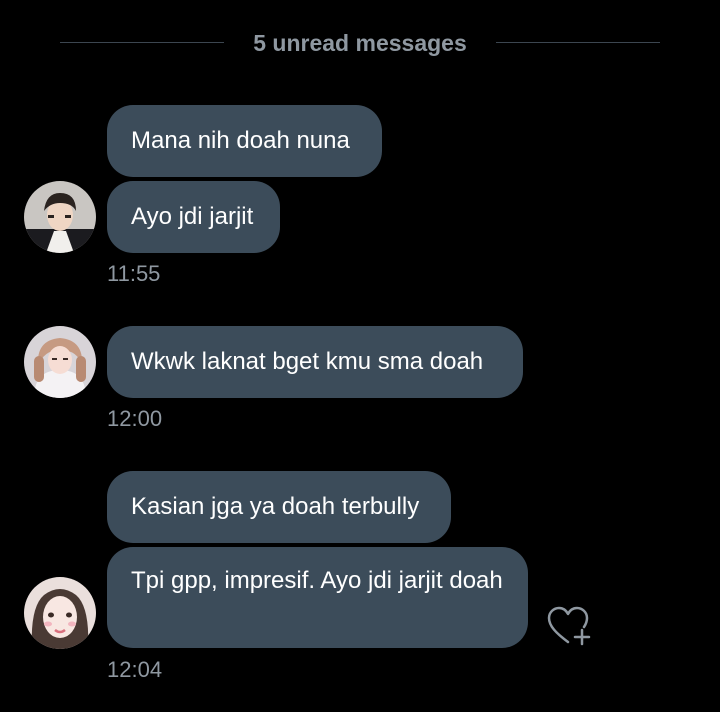  I want to click on message-bubble: Mana nih doah nuna, so click(244, 141).